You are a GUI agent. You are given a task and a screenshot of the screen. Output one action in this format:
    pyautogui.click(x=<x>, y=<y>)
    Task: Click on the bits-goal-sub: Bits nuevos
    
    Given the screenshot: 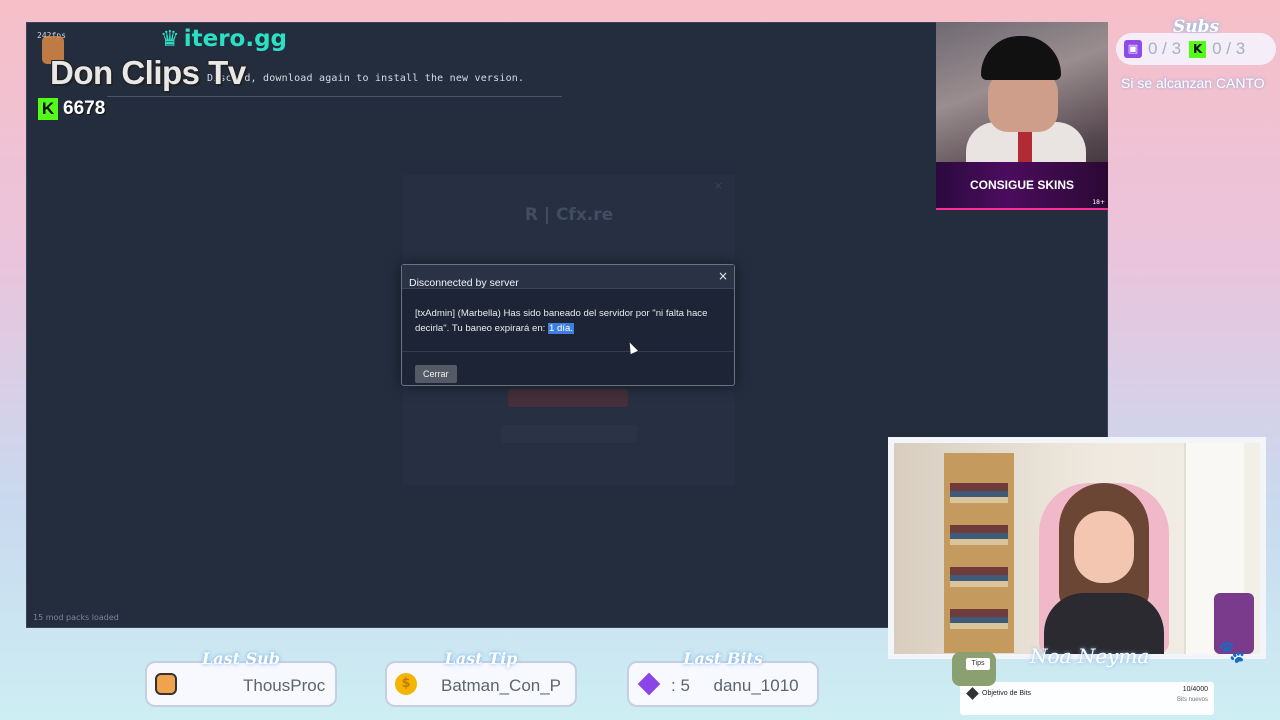 What is the action you would take?
    pyautogui.click(x=1192, y=700)
    